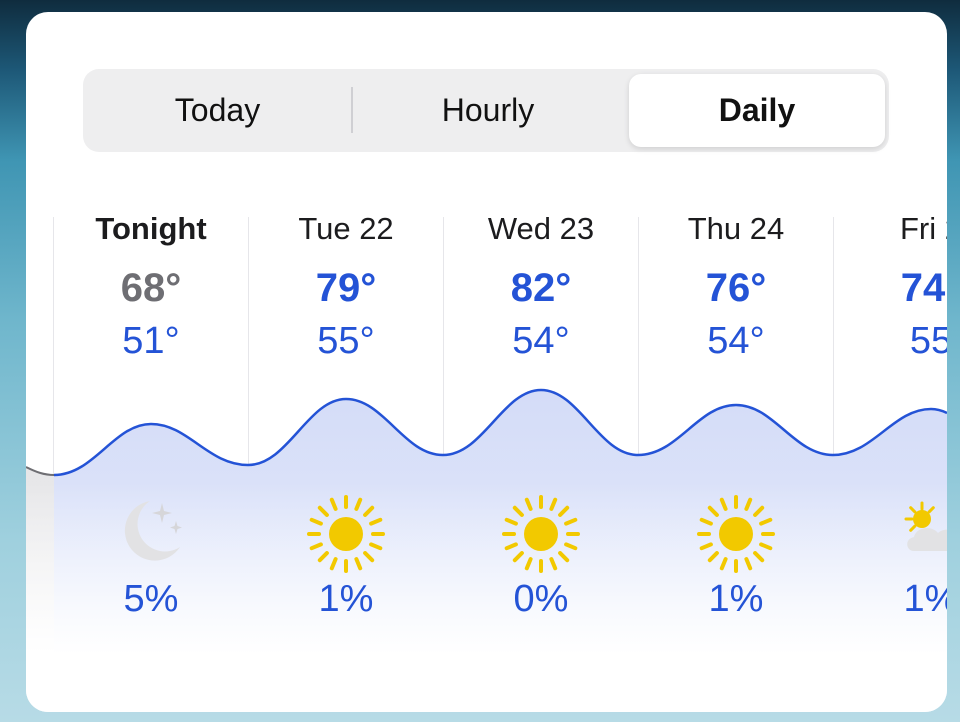 The image size is (960, 722). What do you see at coordinates (923, 288) in the screenshot?
I see `high-temp: 74°` at bounding box center [923, 288].